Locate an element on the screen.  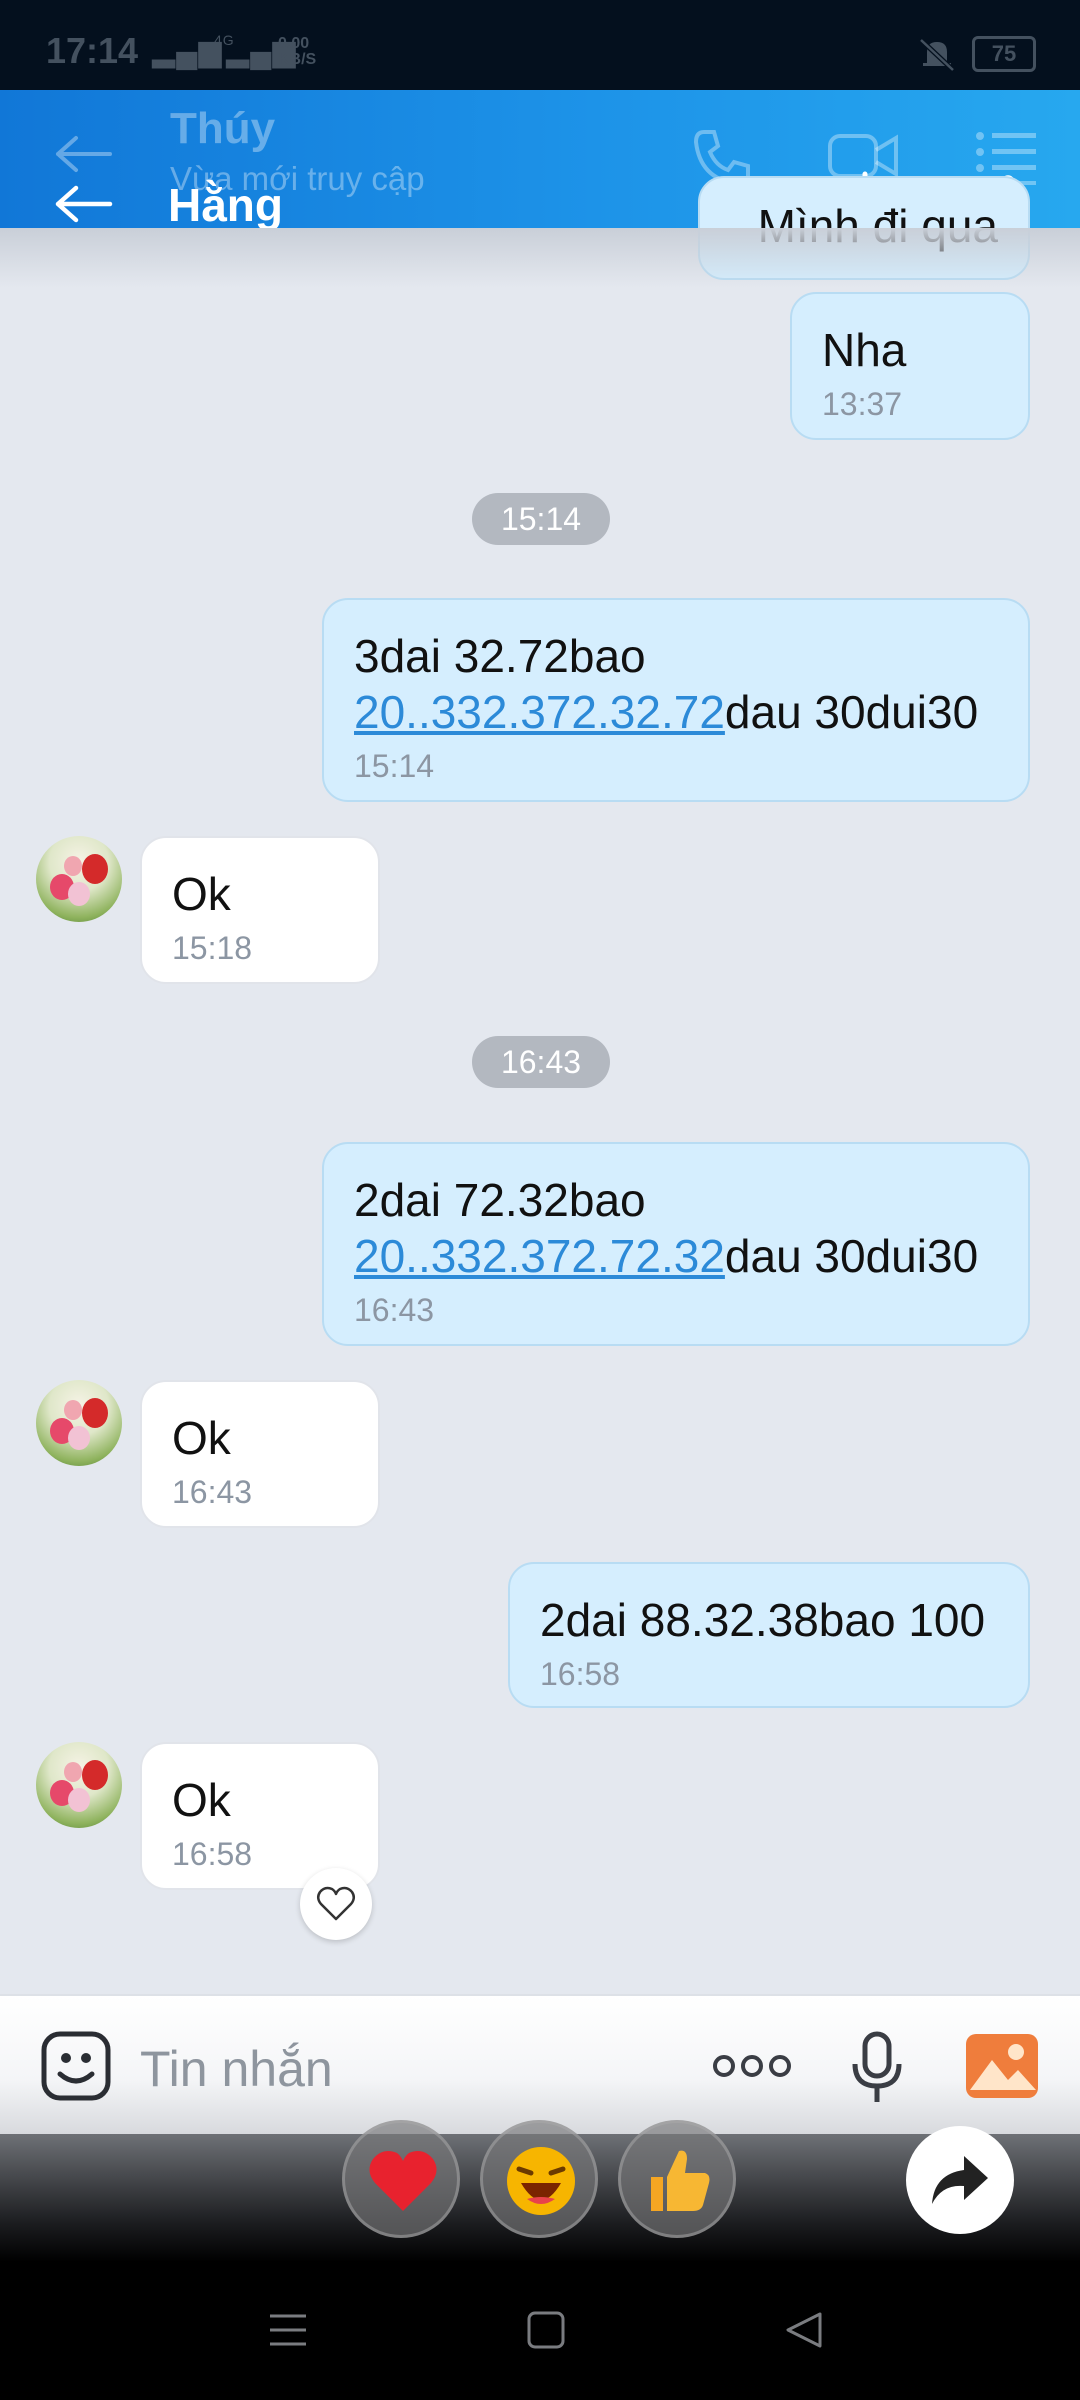
more-options-icon is located at coordinates (752, 2066).